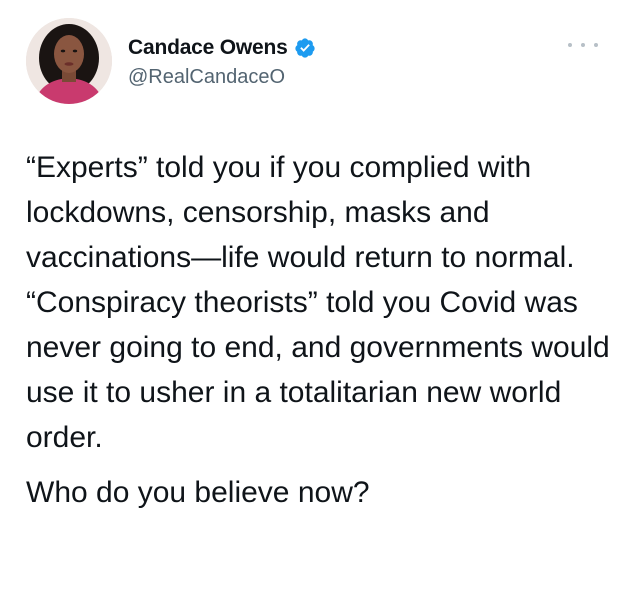 Image resolution: width=624 pixels, height=600 pixels. I want to click on verified-badge-icon, so click(305, 48).